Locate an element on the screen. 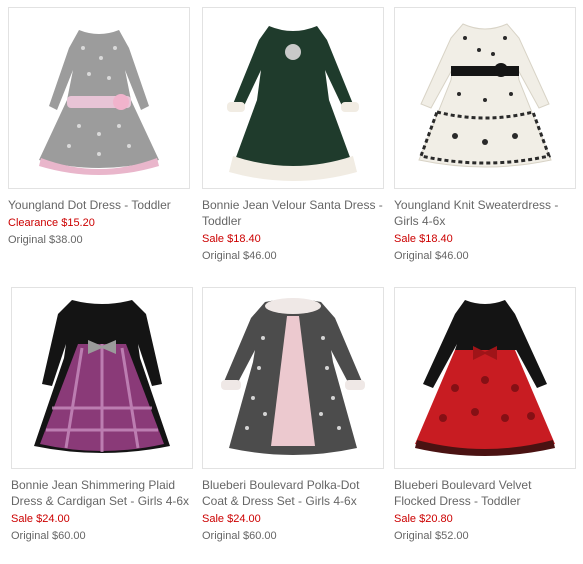 Image resolution: width=583 pixels, height=564 pixels. product-title-link: Youngland Knit Sweaterdress - Girls 4-6x is located at coordinates (485, 213).